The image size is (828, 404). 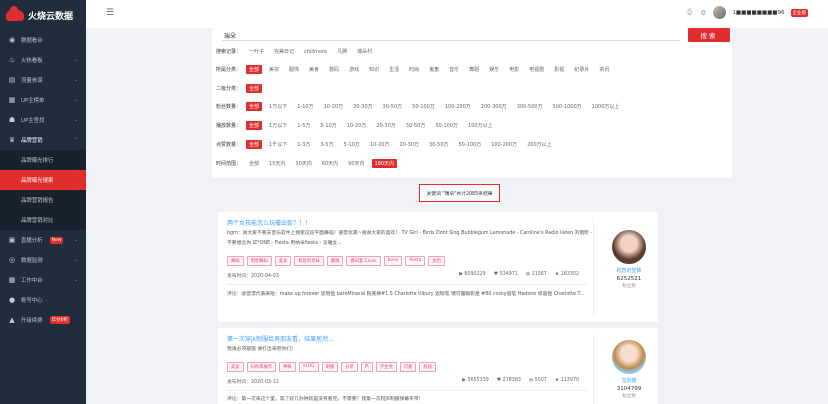 What do you see at coordinates (514, 69) in the screenshot?
I see `category-option: 电影` at bounding box center [514, 69].